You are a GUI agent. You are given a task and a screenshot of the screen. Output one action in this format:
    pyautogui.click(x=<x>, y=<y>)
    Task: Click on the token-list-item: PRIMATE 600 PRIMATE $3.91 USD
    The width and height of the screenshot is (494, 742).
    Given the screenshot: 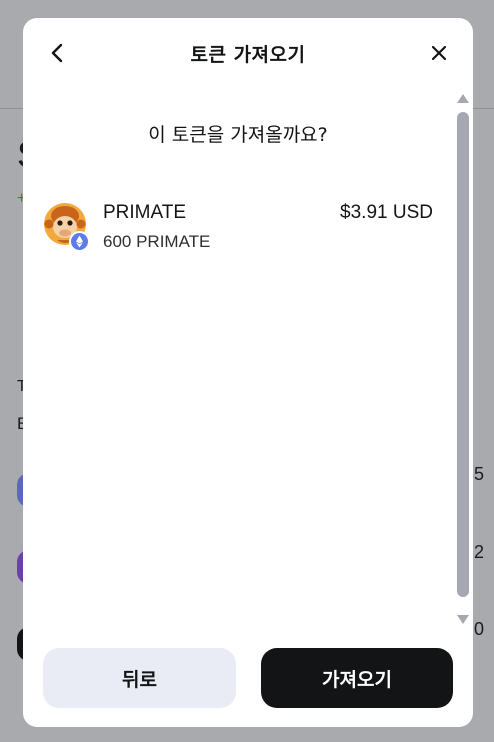 What is the action you would take?
    pyautogui.click(x=238, y=230)
    